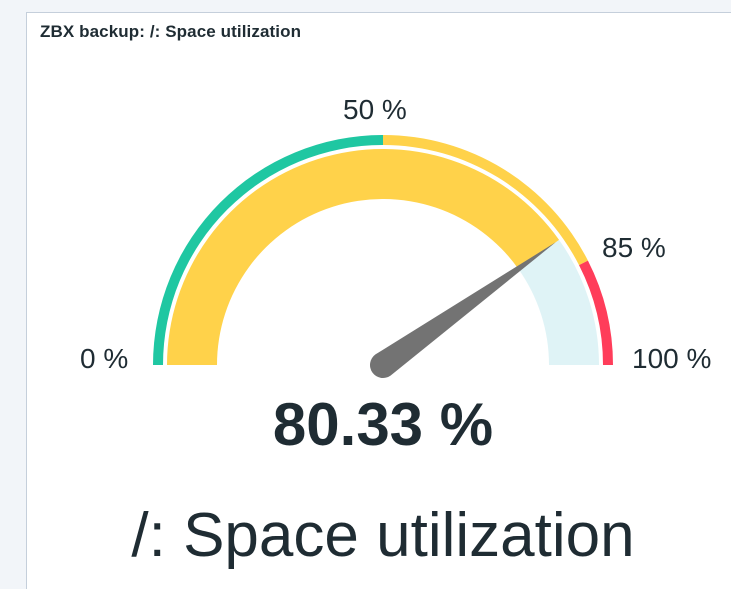 The width and height of the screenshot is (731, 589). What do you see at coordinates (383, 424) in the screenshot?
I see `gauge-value-text: 80.33 %` at bounding box center [383, 424].